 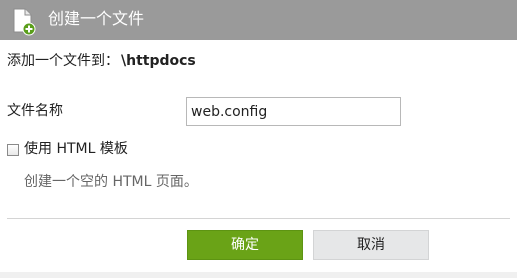 What do you see at coordinates (293, 111) in the screenshot?
I see `file-name-input` at bounding box center [293, 111].